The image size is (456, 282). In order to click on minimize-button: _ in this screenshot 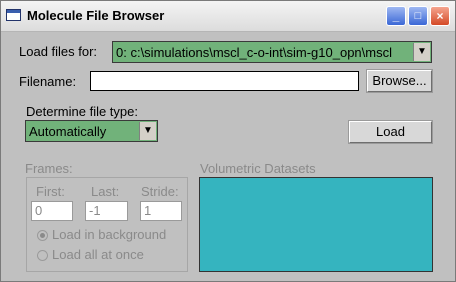, I will do `click(396, 16)`.